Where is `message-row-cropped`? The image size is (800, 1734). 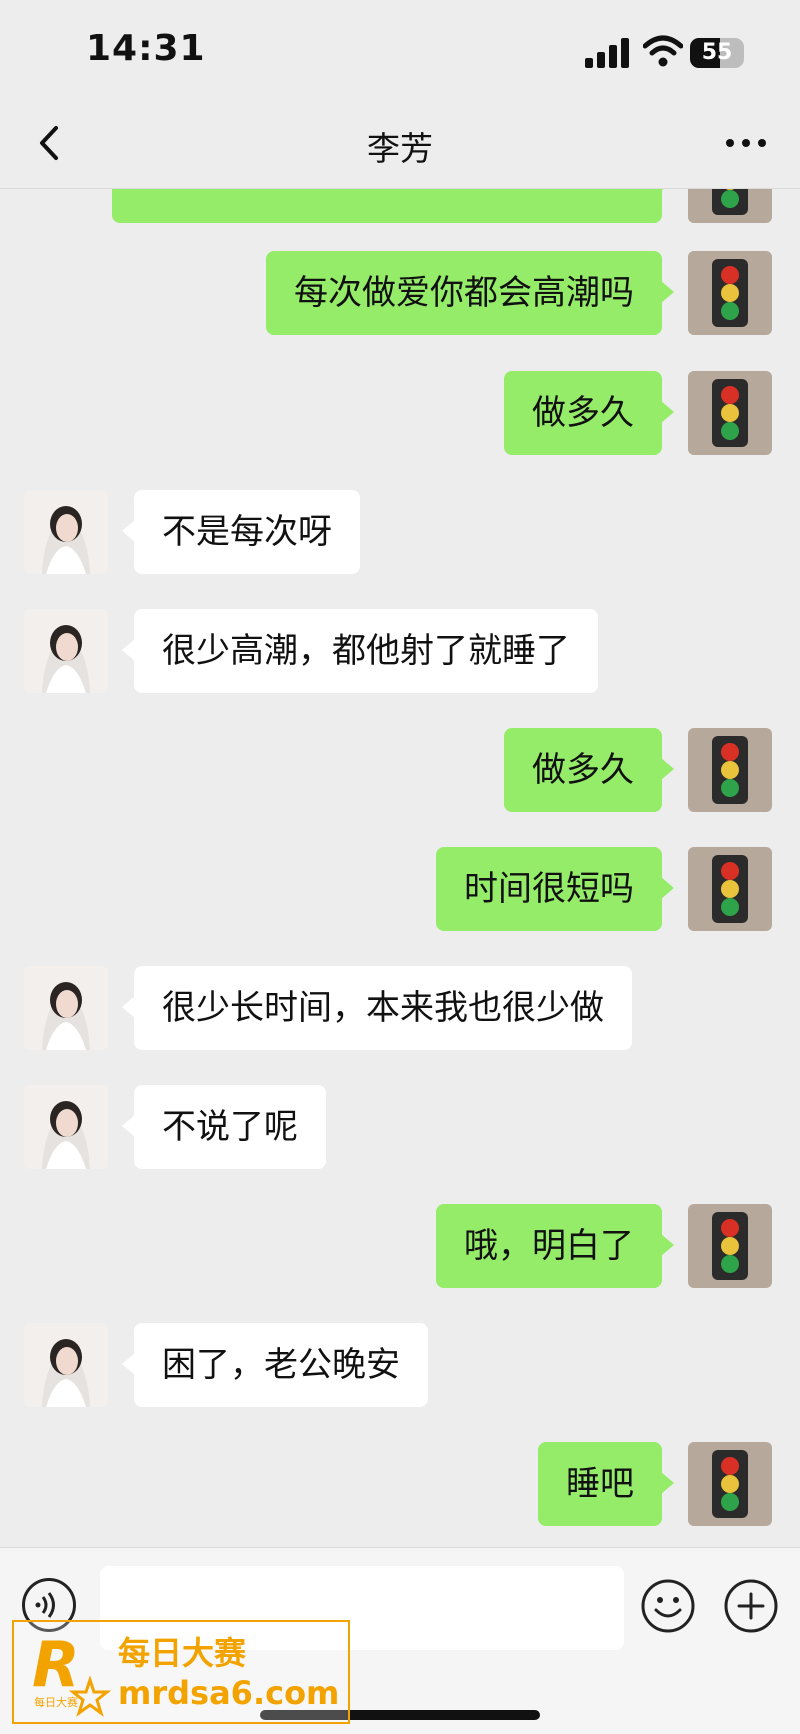 message-row-cropped is located at coordinates (442, 206).